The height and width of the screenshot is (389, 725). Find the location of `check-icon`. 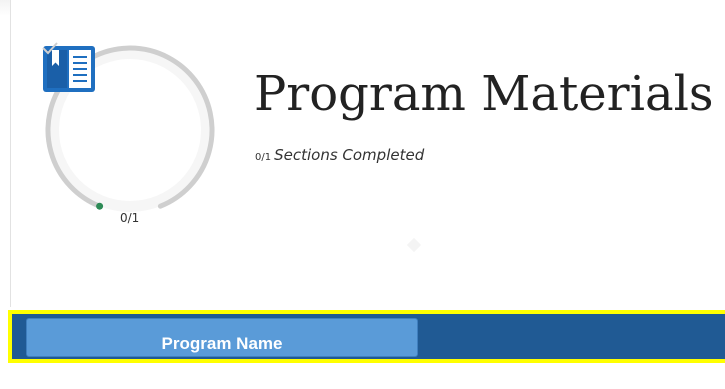

check-icon is located at coordinates (50, 48).